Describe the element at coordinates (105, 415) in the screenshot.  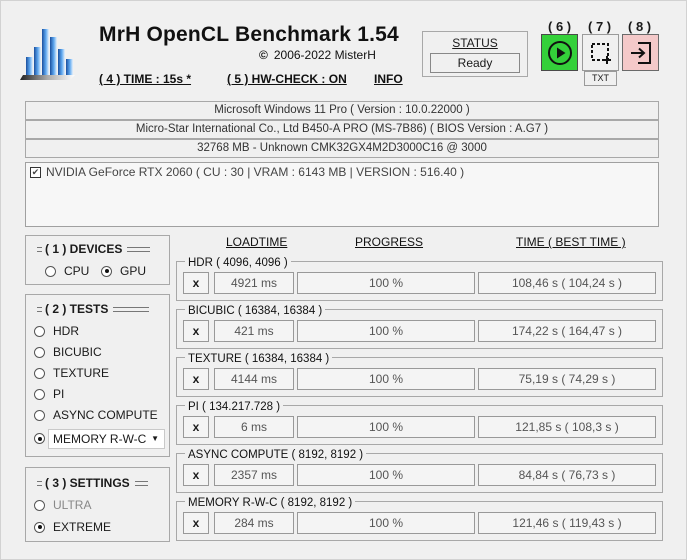
I see `test-option-label: ASYNC COMPUTE` at that location.